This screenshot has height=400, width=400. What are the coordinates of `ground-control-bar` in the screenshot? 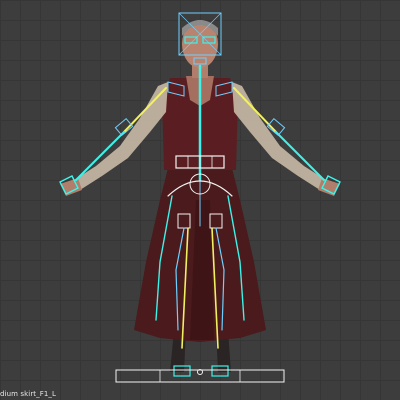 It's located at (200, 376).